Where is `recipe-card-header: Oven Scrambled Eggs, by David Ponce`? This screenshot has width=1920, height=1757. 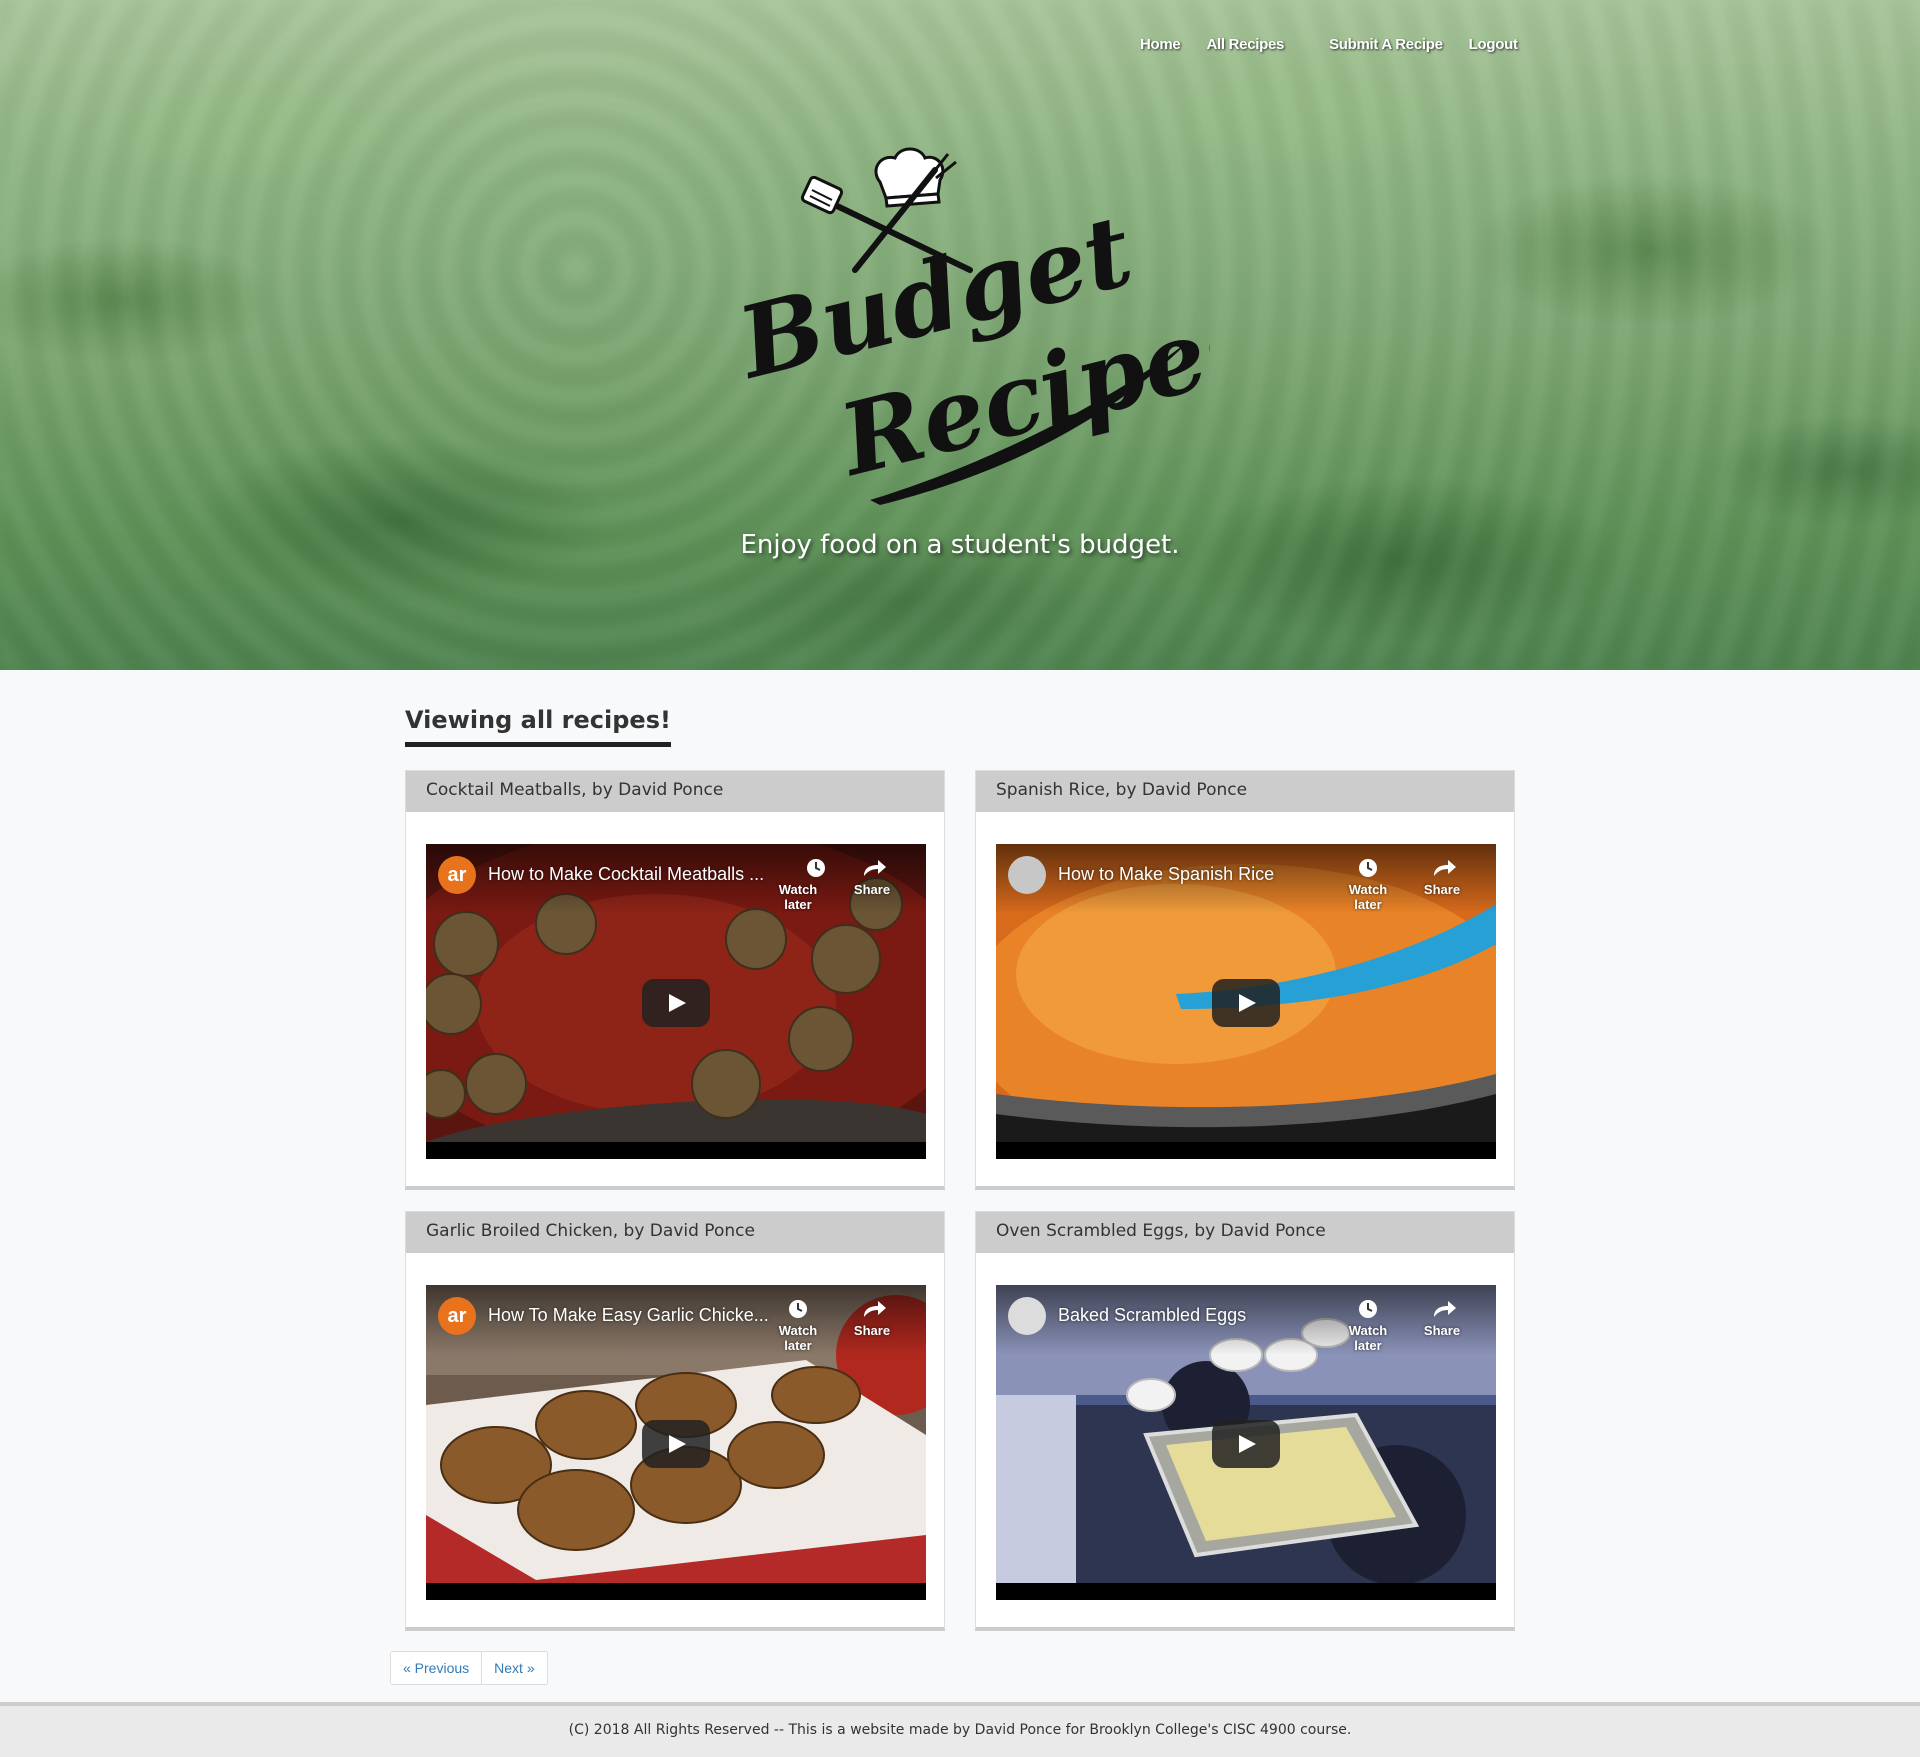
recipe-card-header: Oven Scrambled Eggs, by David Ponce is located at coordinates (1245, 1232).